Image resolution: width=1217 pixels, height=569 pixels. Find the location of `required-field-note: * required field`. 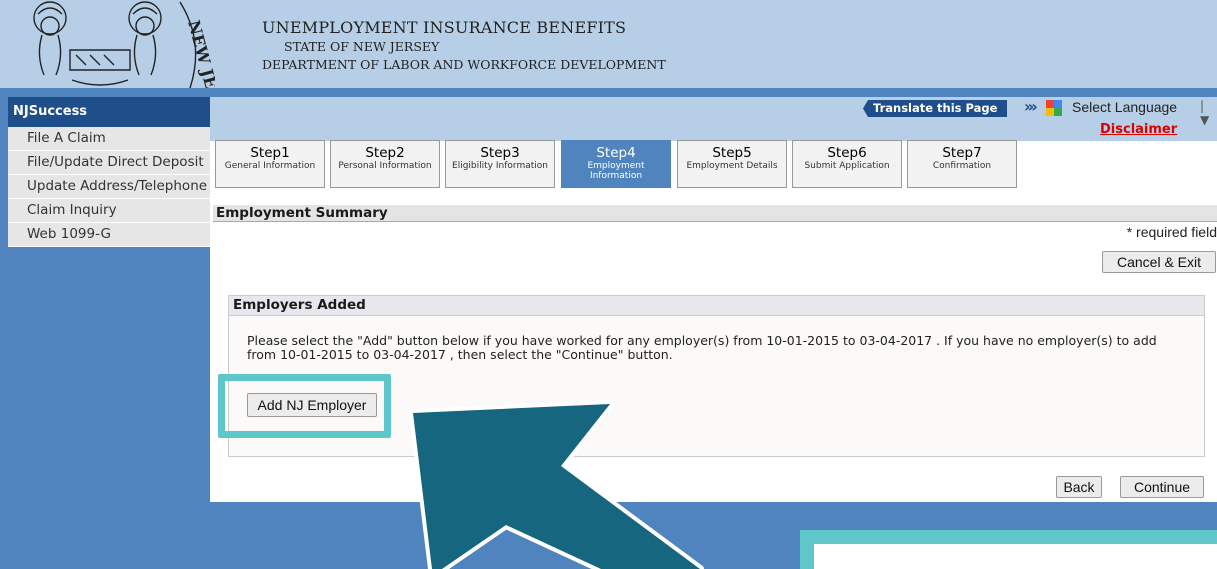

required-field-note: * required field is located at coordinates (1171, 232).